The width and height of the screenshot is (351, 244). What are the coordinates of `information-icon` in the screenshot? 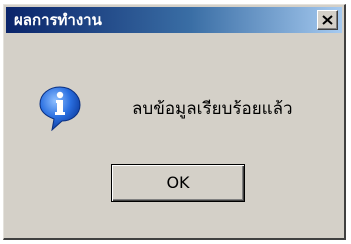 It's located at (60, 108).